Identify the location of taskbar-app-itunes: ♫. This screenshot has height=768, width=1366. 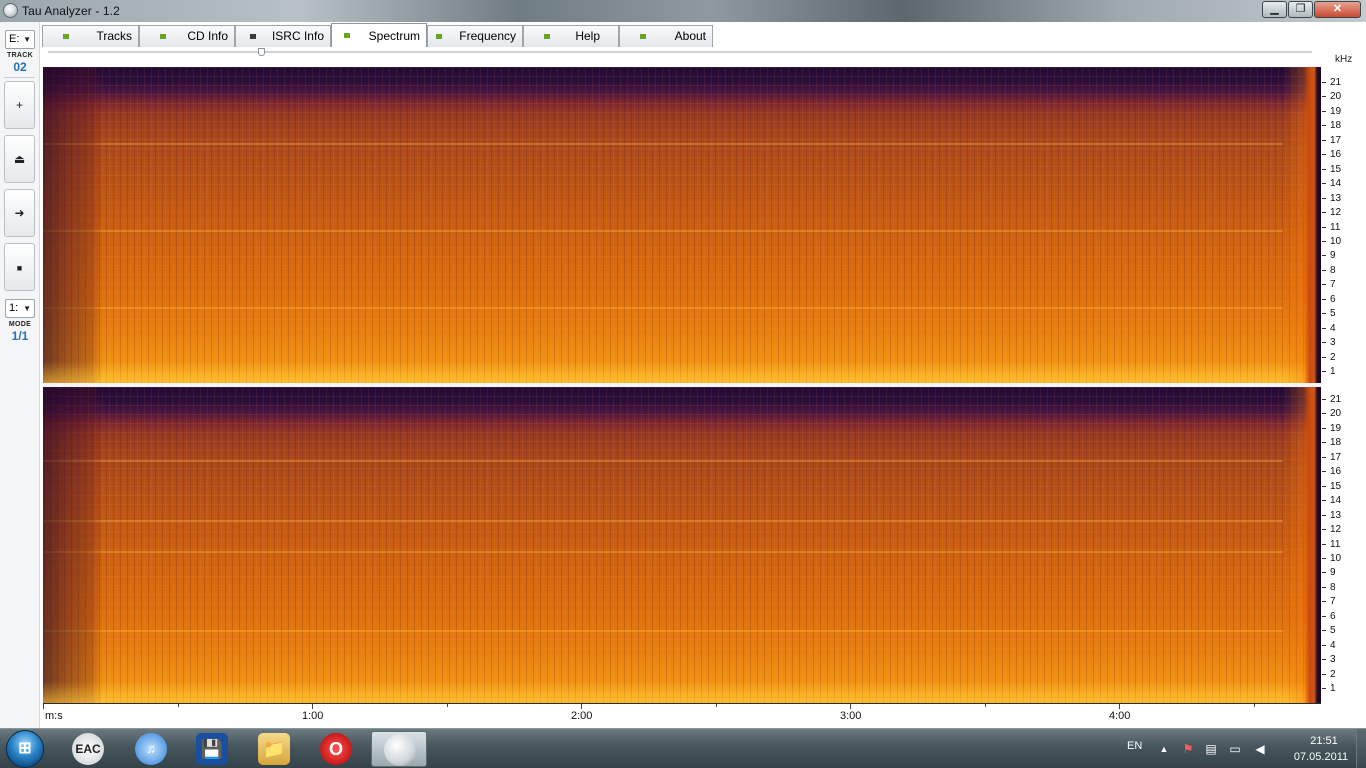
(151, 749).